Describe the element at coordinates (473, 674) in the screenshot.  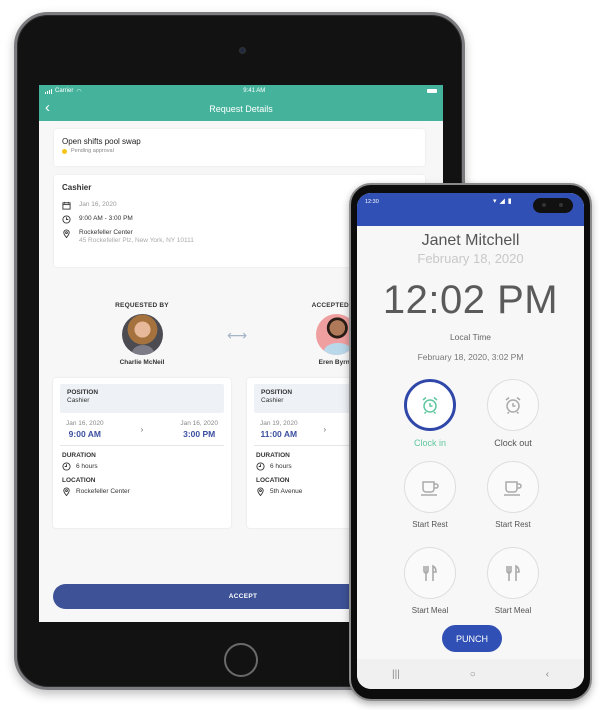
I see `home-button: ○` at that location.